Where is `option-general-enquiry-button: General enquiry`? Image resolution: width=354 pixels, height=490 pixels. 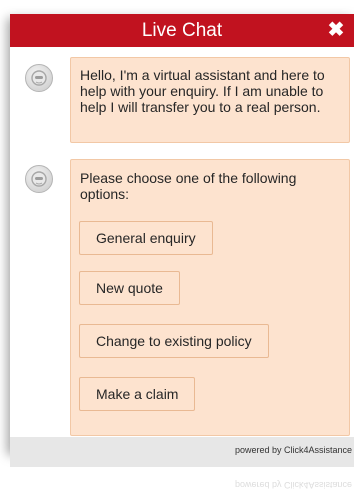 option-general-enquiry-button: General enquiry is located at coordinates (146, 238).